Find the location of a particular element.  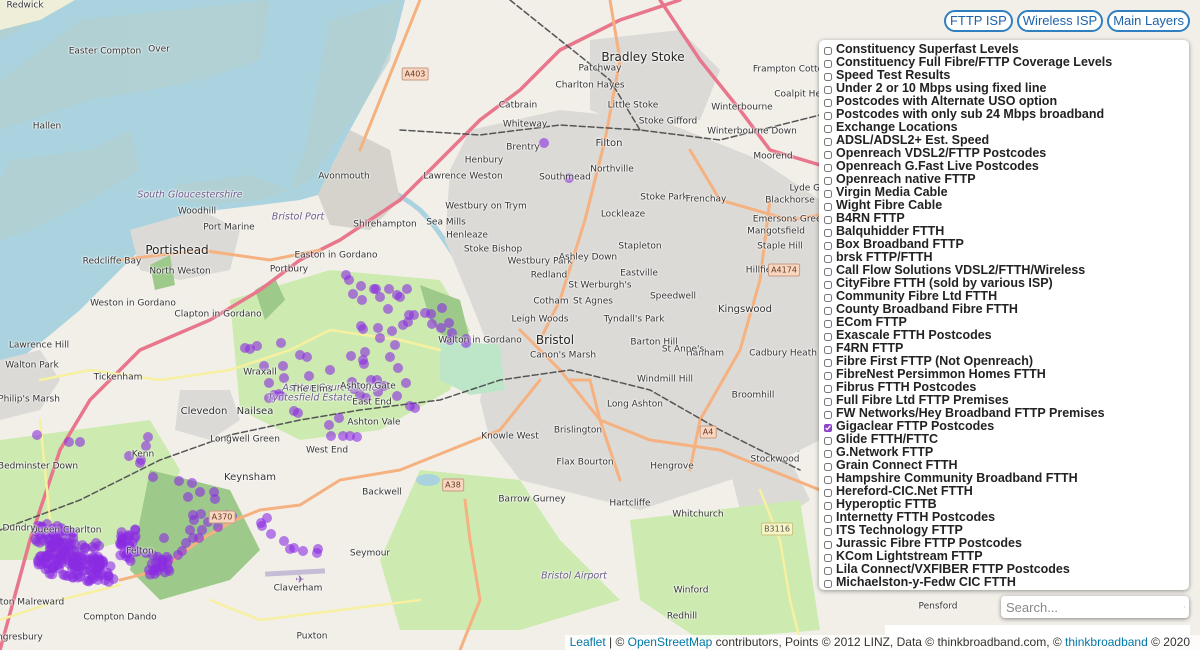

search-icon is located at coordinates (1184, 607).